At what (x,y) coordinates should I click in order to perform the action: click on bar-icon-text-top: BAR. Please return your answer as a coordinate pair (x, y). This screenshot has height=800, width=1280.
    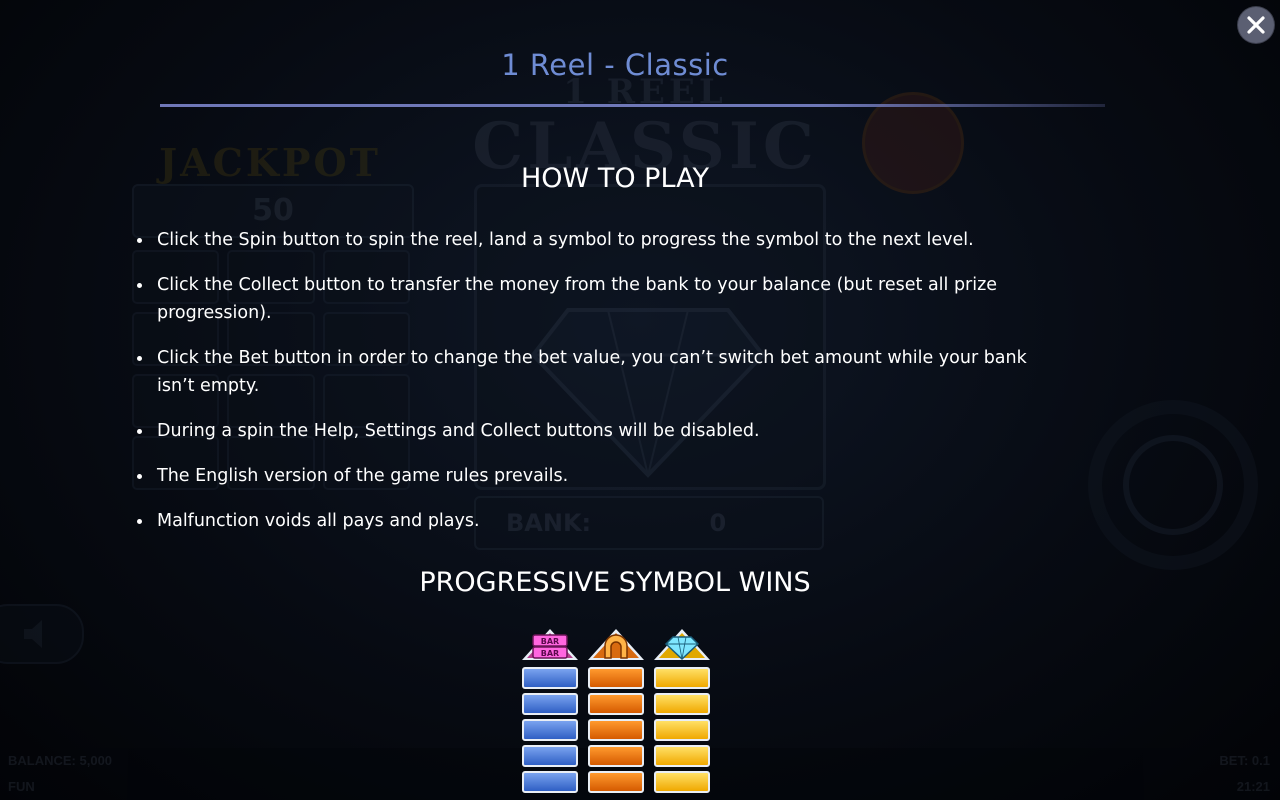
    Looking at the image, I should click on (550, 641).